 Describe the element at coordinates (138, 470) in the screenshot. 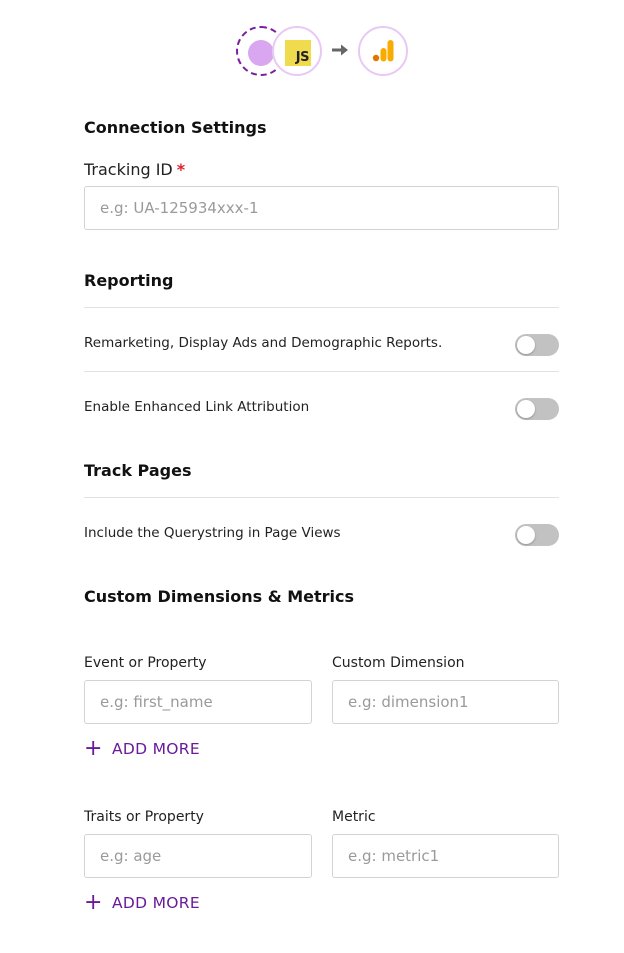

I see `track-pages-title: Track Pages` at that location.